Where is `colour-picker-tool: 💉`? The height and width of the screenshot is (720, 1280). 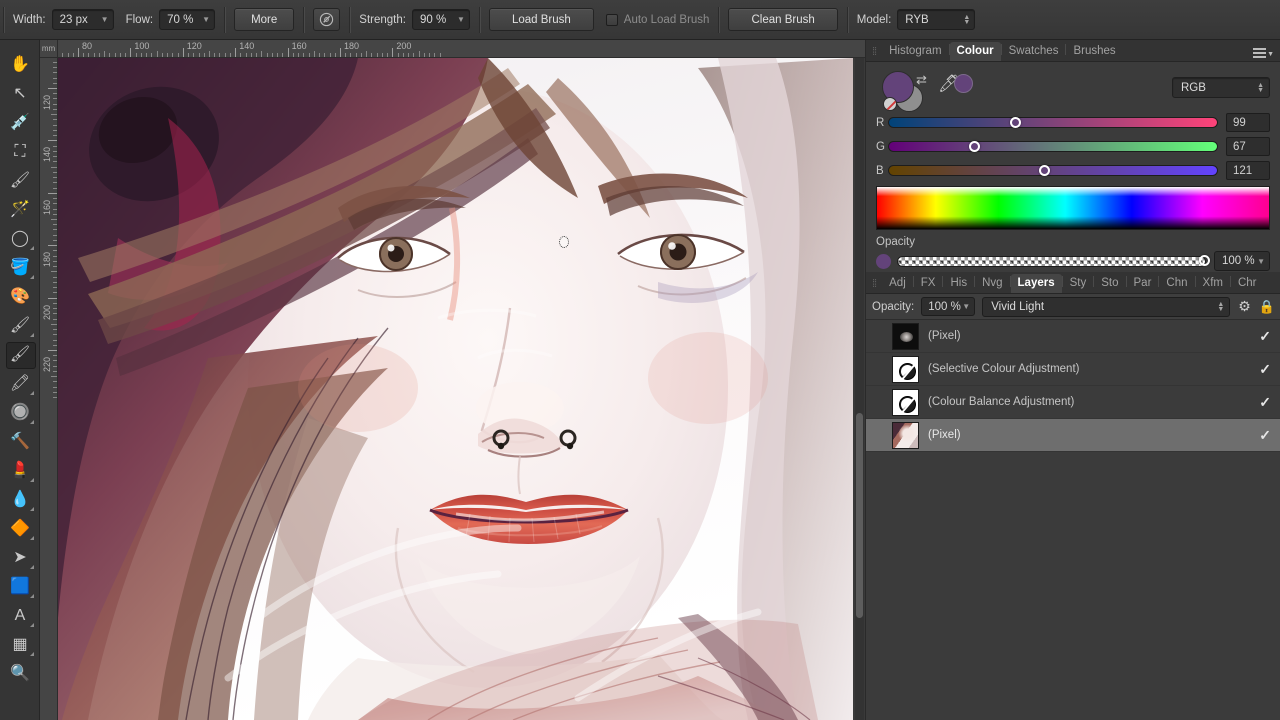
colour-picker-tool: 💉 is located at coordinates (20, 122).